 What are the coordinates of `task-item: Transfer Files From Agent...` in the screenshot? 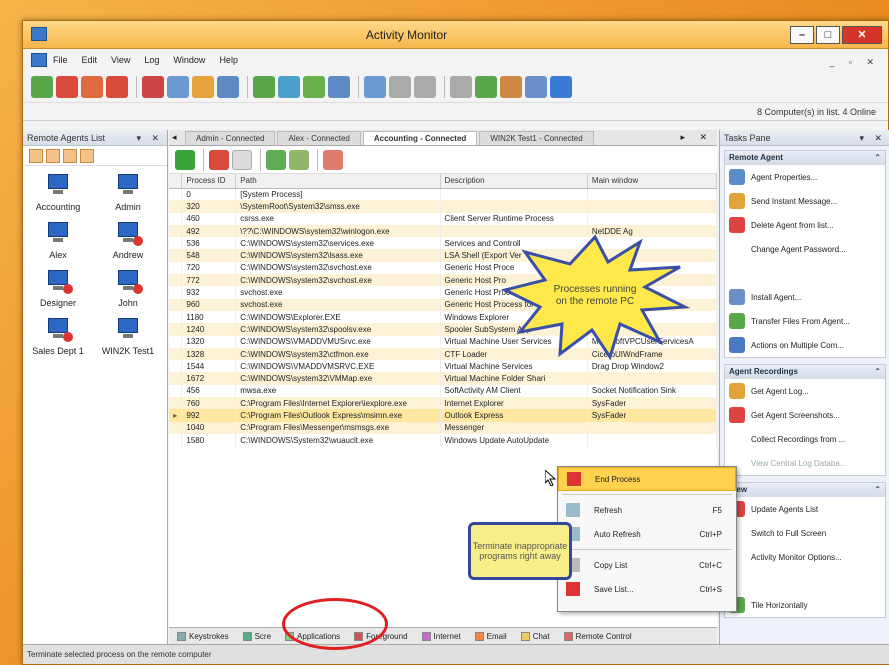 It's located at (805, 321).